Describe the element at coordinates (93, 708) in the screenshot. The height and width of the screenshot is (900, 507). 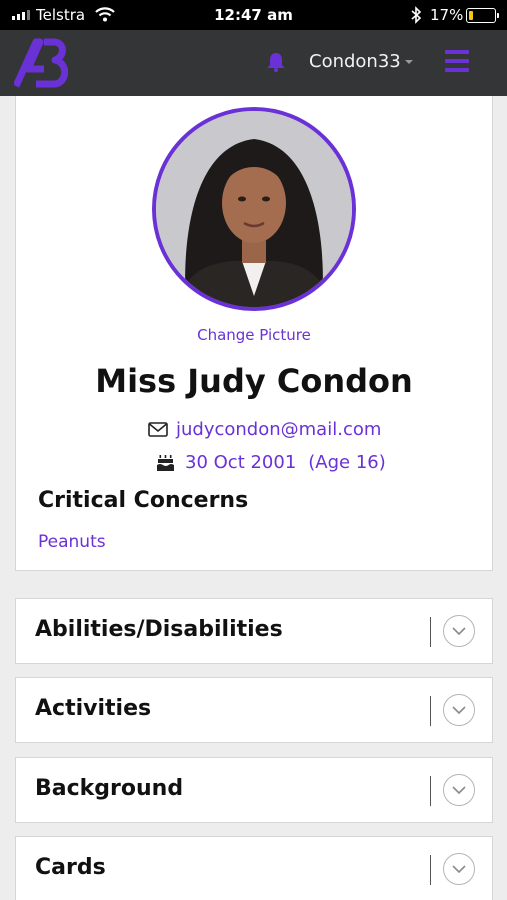
I see `section-label: Activities` at that location.